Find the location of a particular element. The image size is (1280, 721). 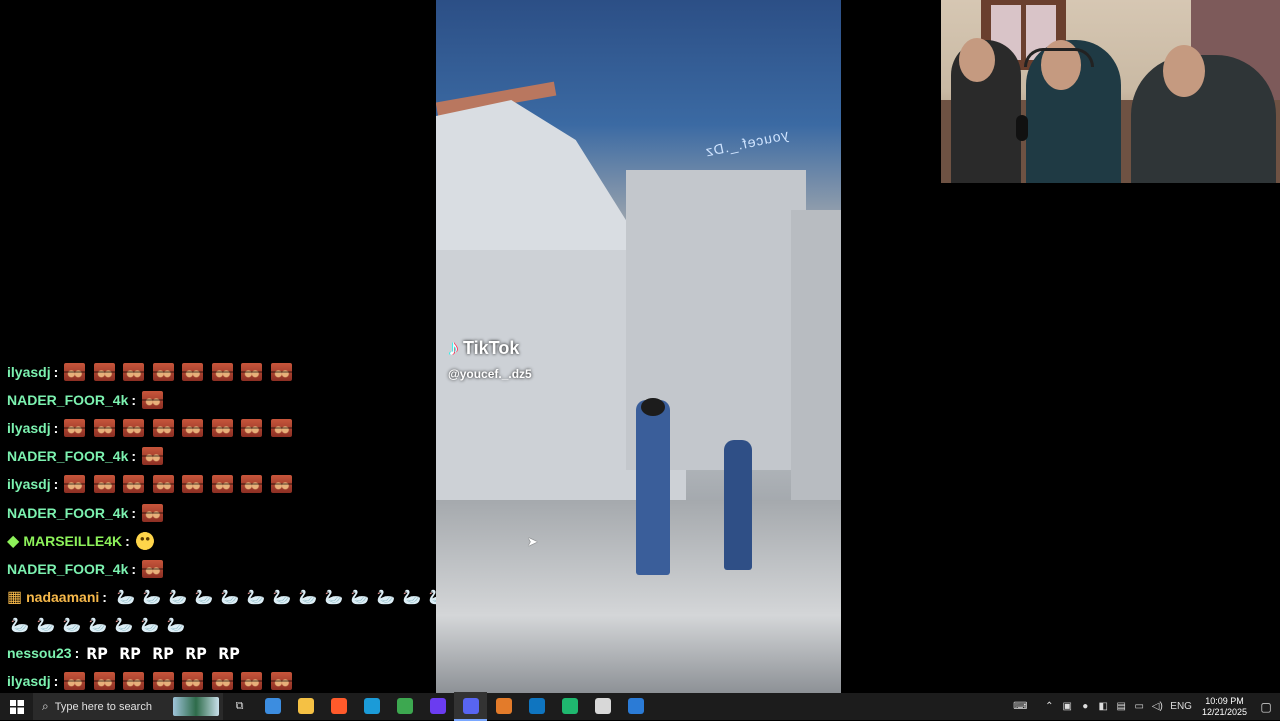

mic-icon: ● is located at coordinates (1085, 706).